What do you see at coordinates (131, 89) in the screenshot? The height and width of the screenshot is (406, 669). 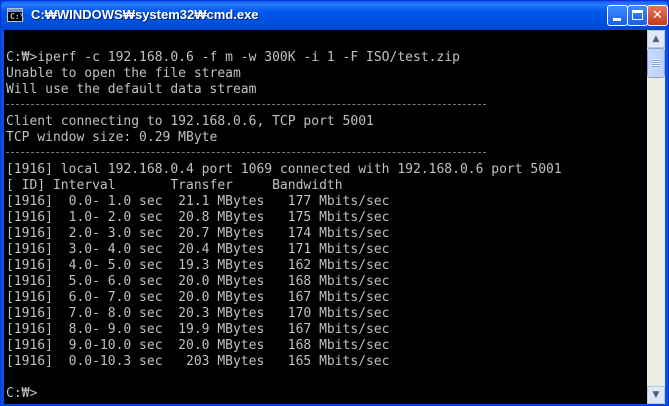 I see `console-line: Will use the default data stream` at bounding box center [131, 89].